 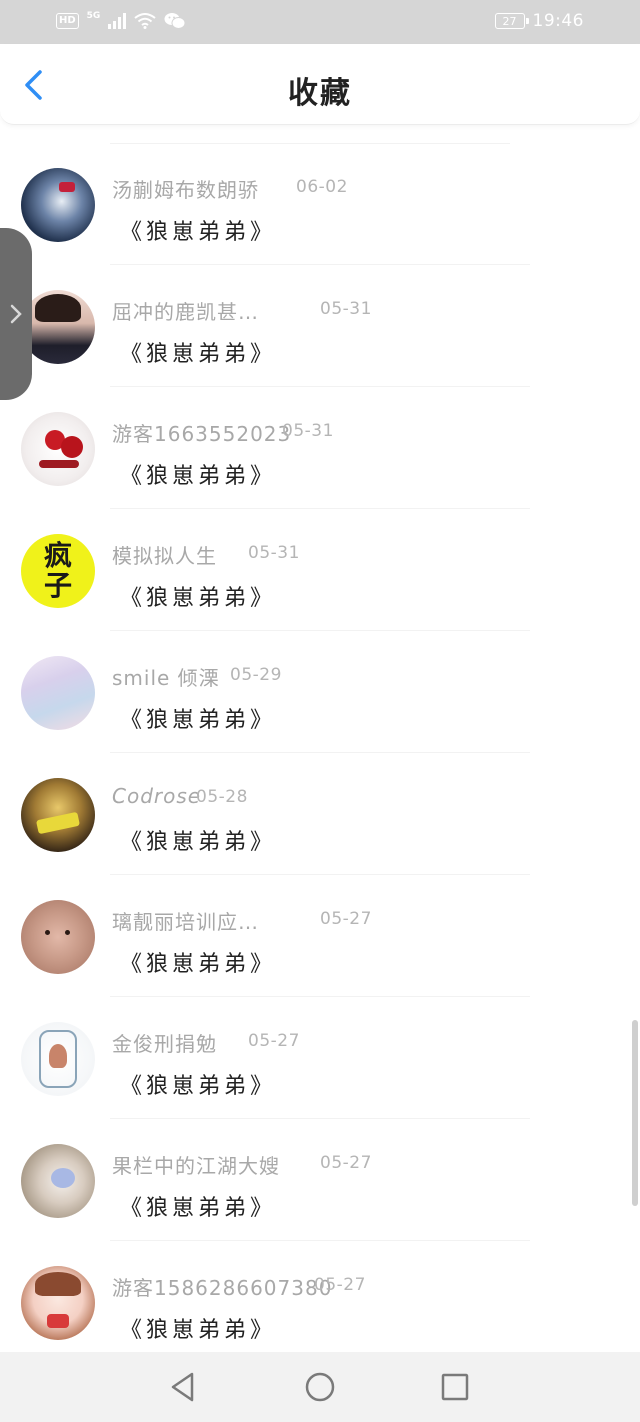 I want to click on user-name: smile 倾溧, so click(x=166, y=676).